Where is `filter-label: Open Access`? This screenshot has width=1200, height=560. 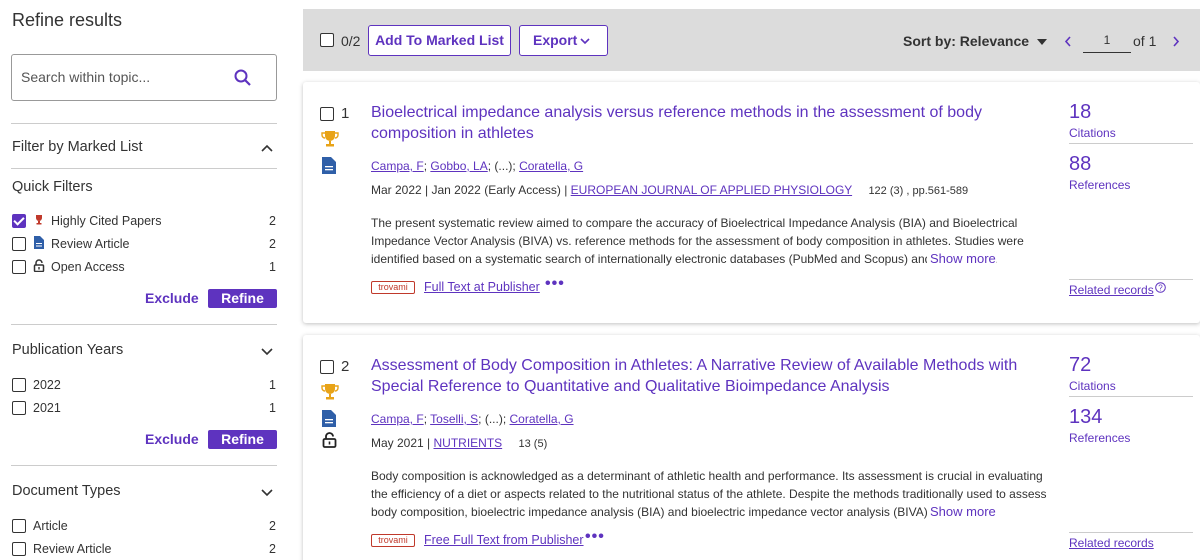 filter-label: Open Access is located at coordinates (88, 267).